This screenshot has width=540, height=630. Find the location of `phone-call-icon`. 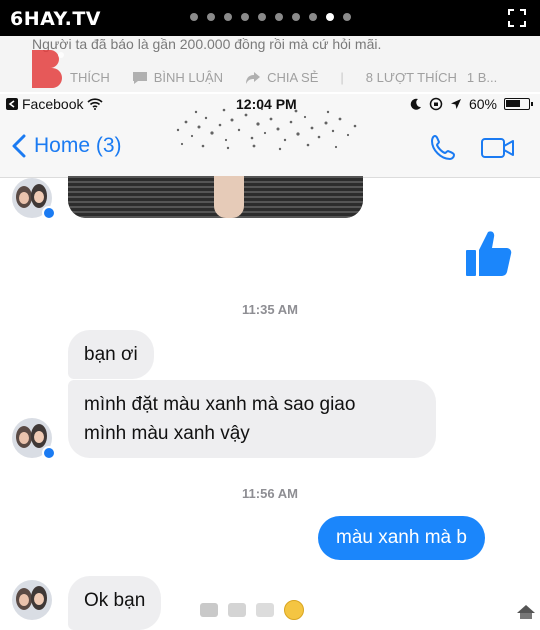

phone-call-icon is located at coordinates (443, 148).